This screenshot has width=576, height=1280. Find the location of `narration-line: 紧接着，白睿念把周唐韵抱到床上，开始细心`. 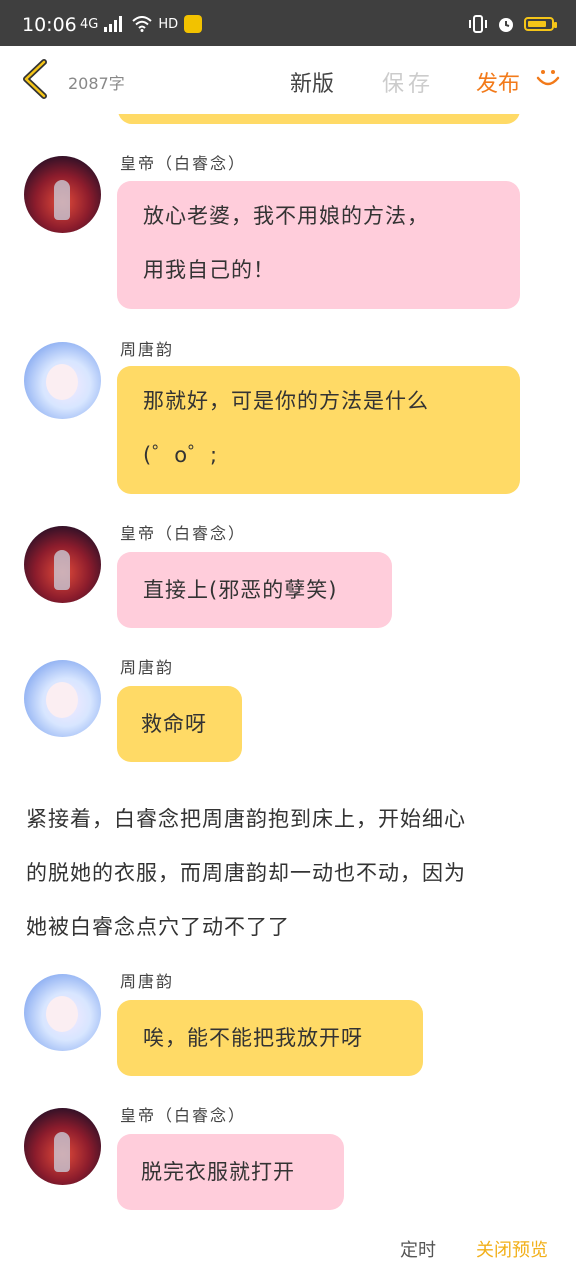

narration-line: 紧接着，白睿念把周唐韵抱到床上，开始细心 is located at coordinates (246, 819).